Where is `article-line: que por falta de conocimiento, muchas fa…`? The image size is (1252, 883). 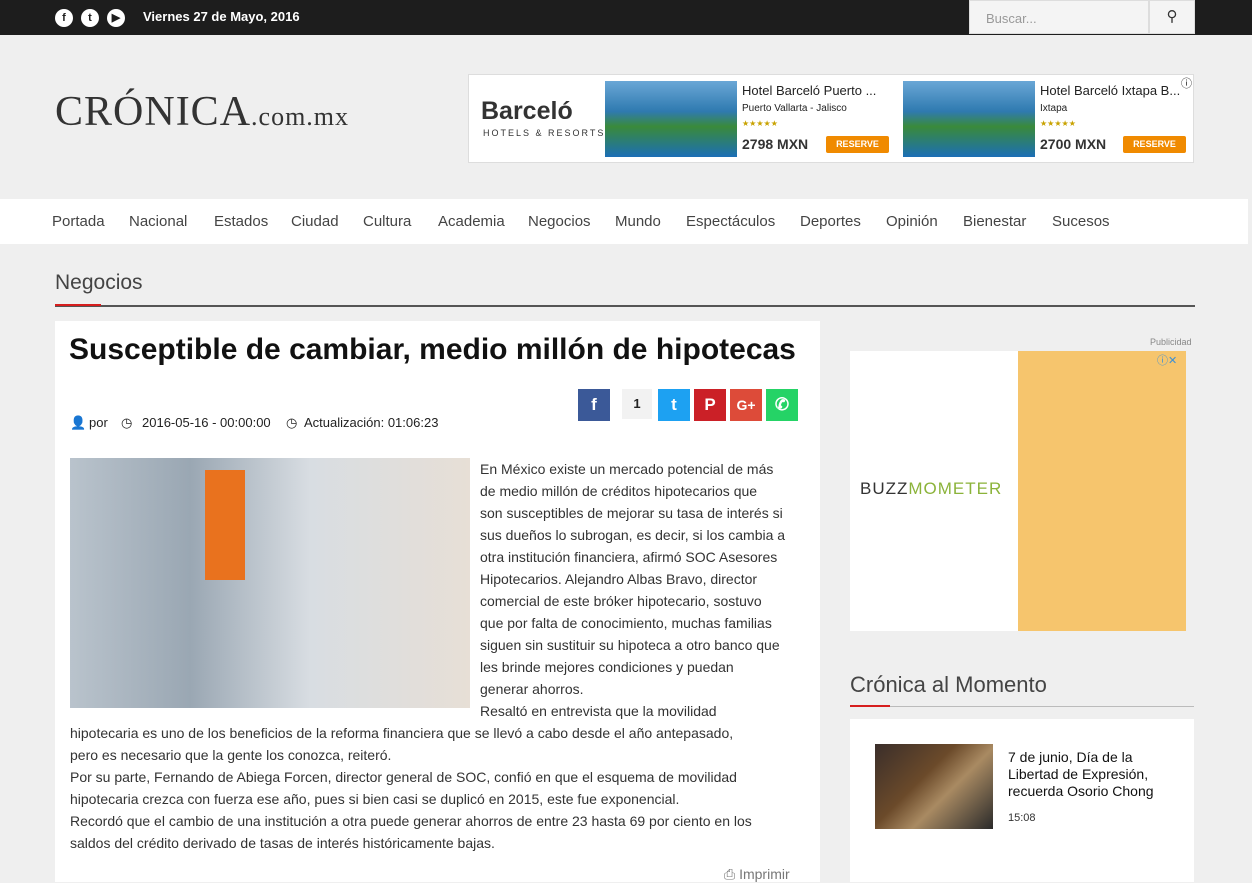 article-line: que por falta de conocimiento, muchas fa… is located at coordinates (626, 623).